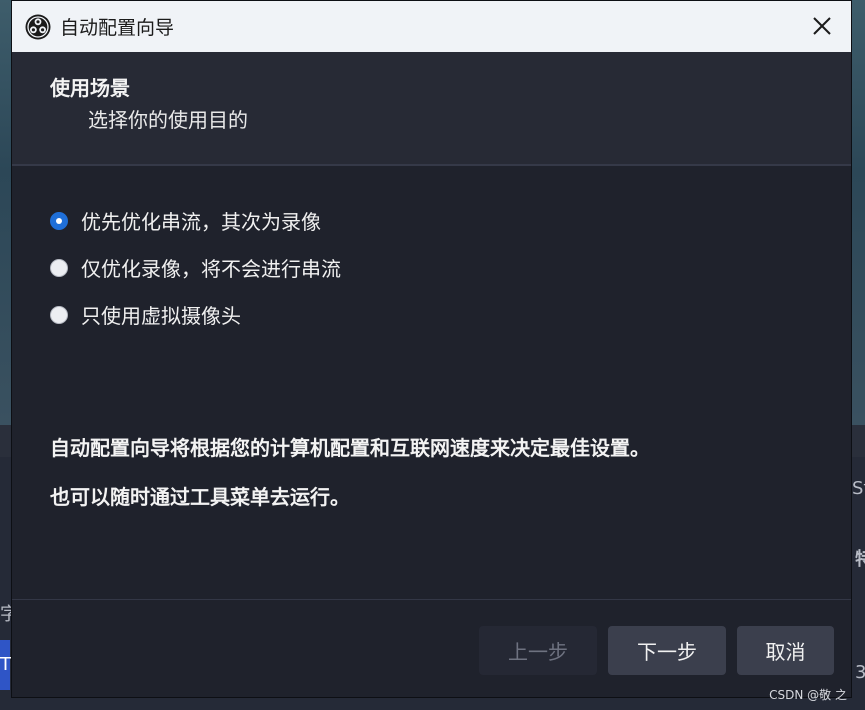 Image resolution: width=865 pixels, height=710 pixels. What do you see at coordinates (858, 488) in the screenshot?
I see `background-text: St` at bounding box center [858, 488].